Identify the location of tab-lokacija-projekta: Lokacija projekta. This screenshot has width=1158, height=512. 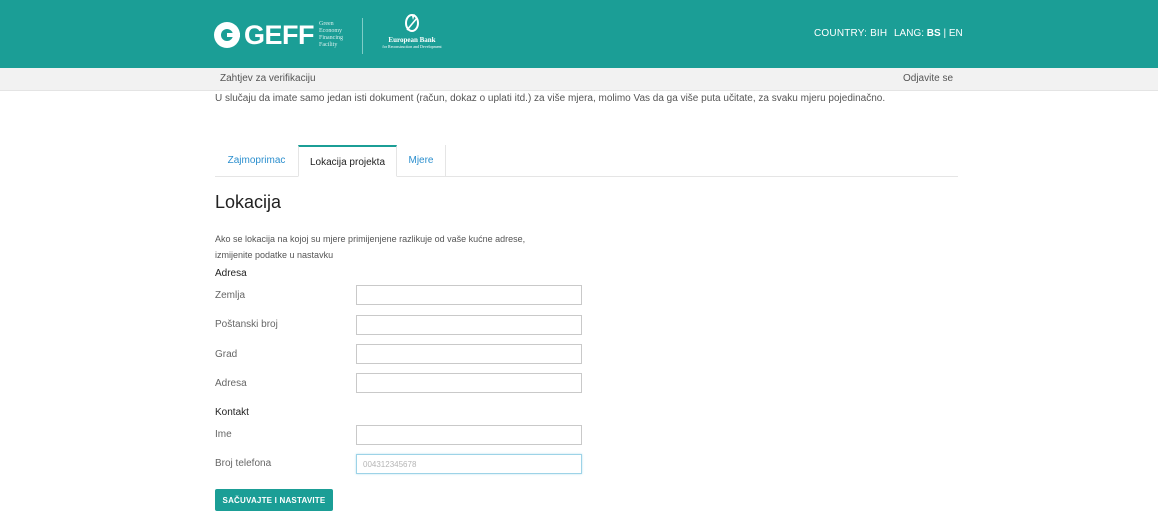
(347, 161).